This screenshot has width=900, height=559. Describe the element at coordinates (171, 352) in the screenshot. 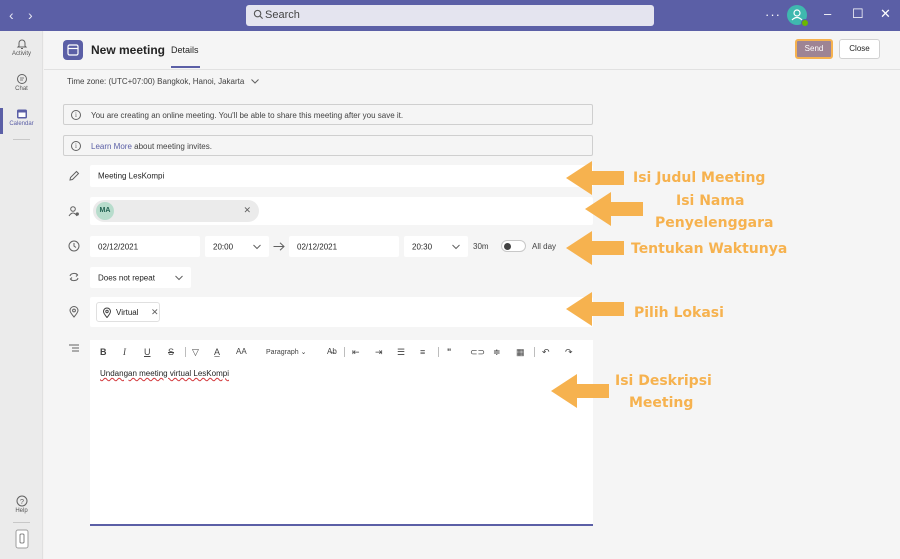

I see `strikethrough-icon: S` at that location.